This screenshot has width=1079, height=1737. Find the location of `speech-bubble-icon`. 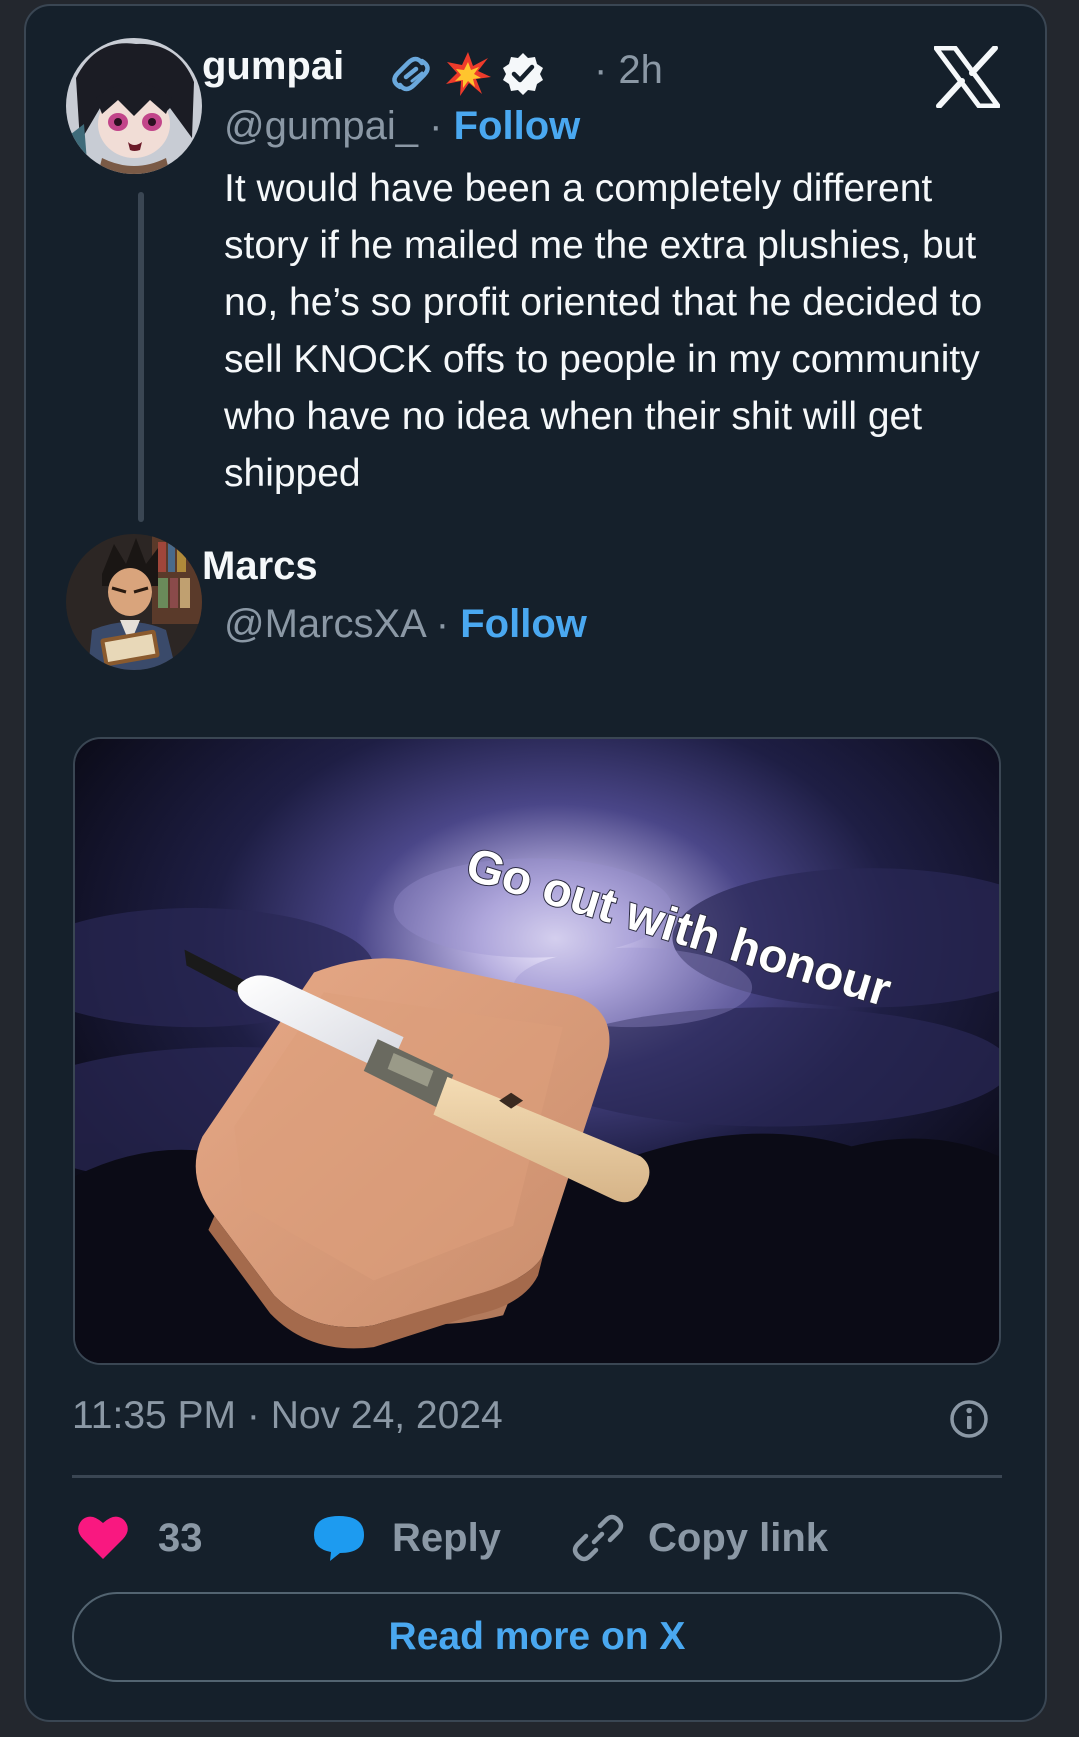

speech-bubble-icon is located at coordinates (339, 1538).